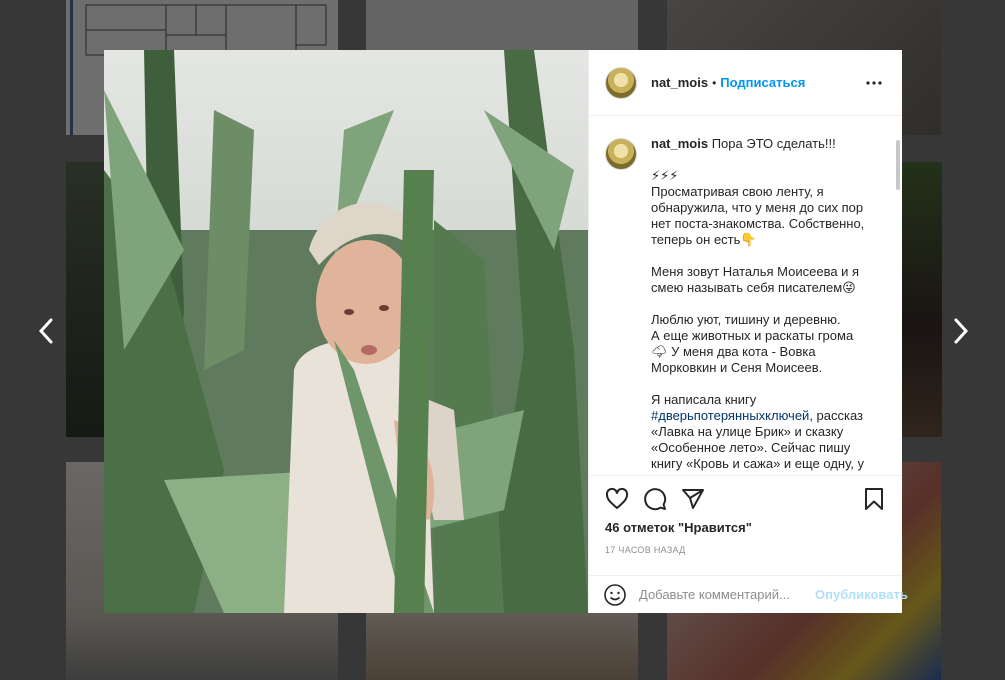 This screenshot has width=1005, height=680. Describe the element at coordinates (746, 319) in the screenshot. I see `caption-line: Люблю уют, тишину и деревню.` at that location.